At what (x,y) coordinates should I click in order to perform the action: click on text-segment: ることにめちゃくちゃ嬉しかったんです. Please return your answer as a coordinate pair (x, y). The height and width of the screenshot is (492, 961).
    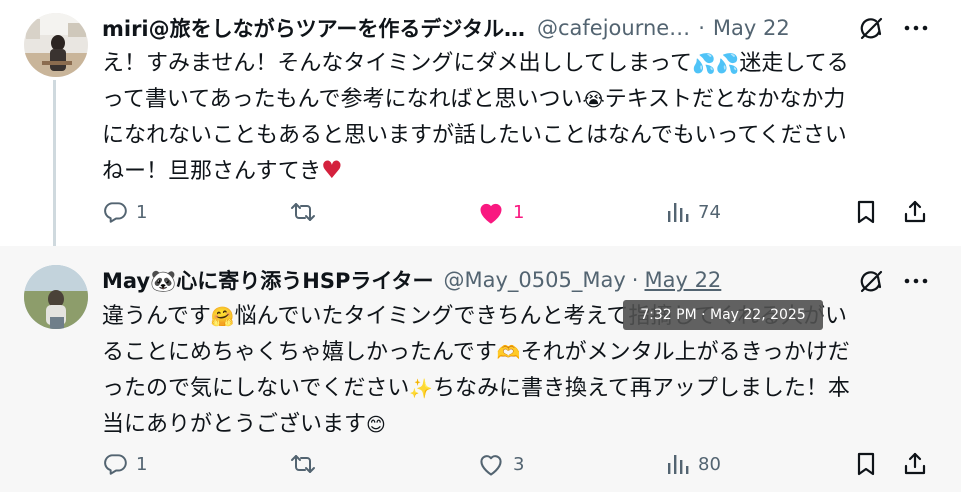
    Looking at the image, I should click on (299, 352).